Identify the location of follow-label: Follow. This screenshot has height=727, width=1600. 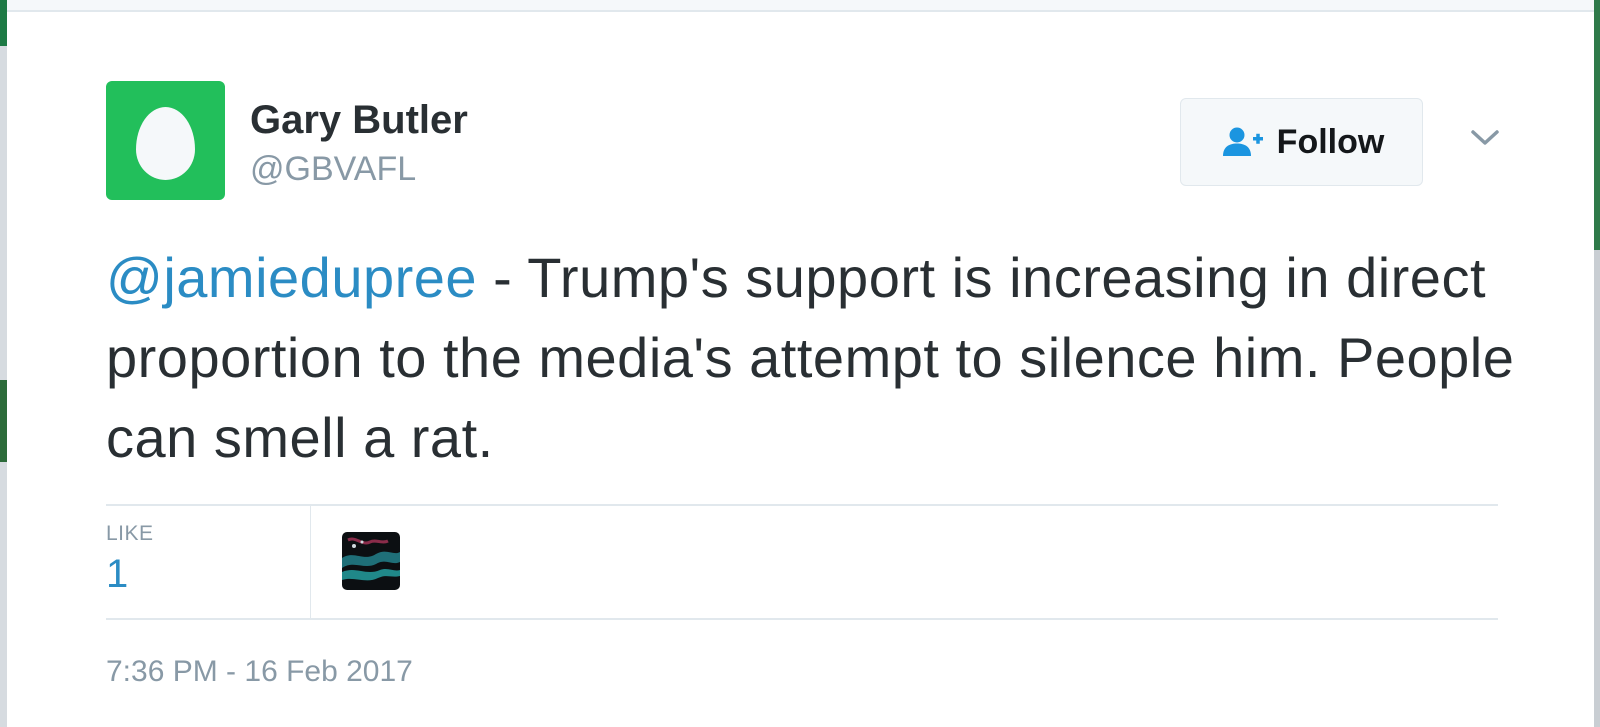
(1330, 141).